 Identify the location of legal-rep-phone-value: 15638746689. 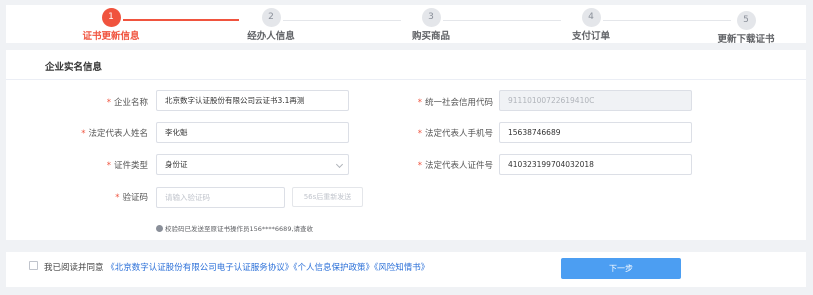
(534, 132).